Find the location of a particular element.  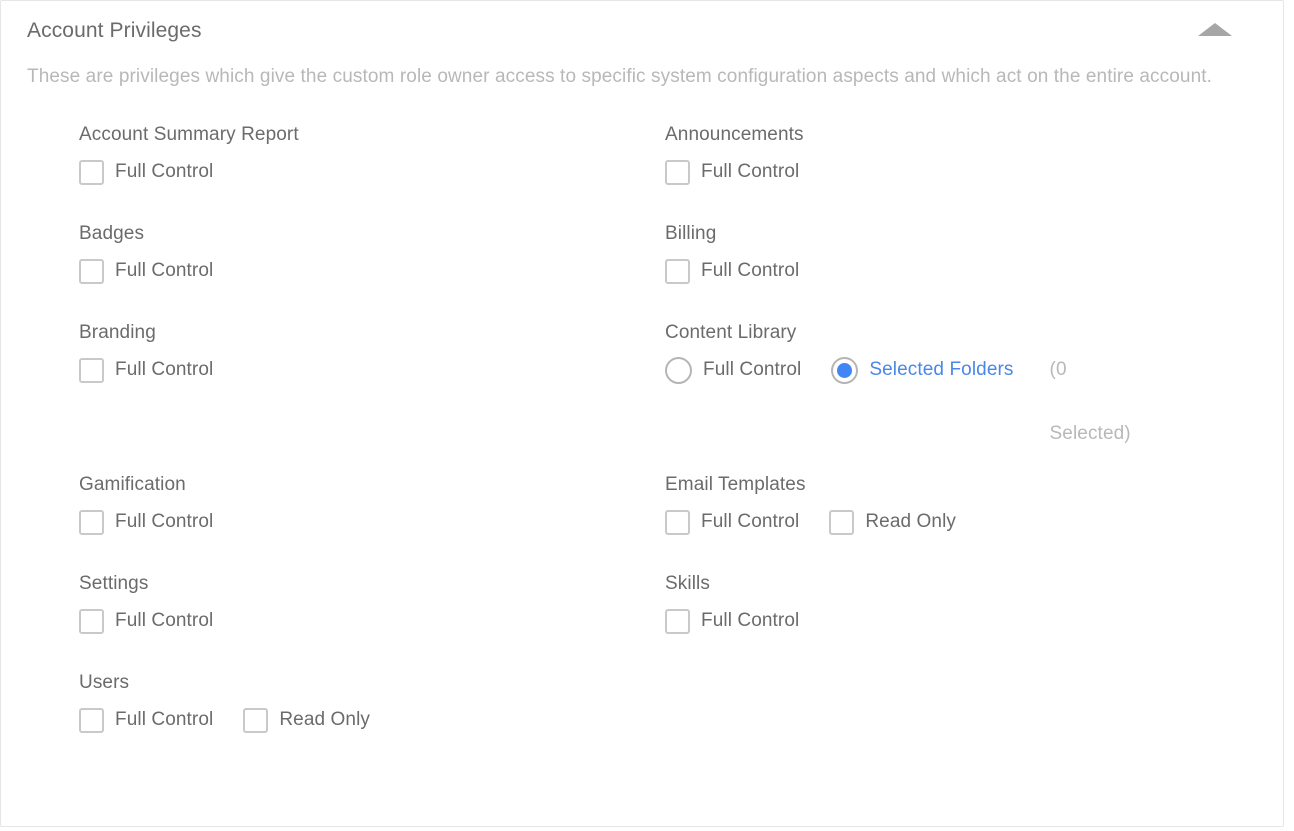

radio-button-checked is located at coordinates (845, 370).